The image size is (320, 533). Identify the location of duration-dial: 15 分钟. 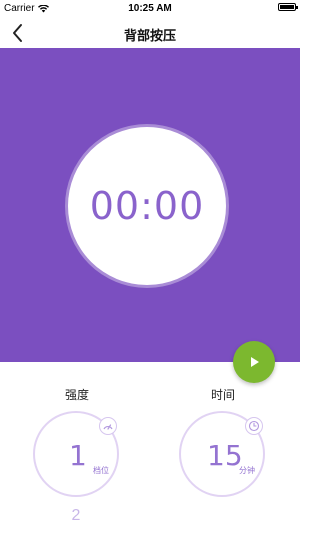
(222, 454).